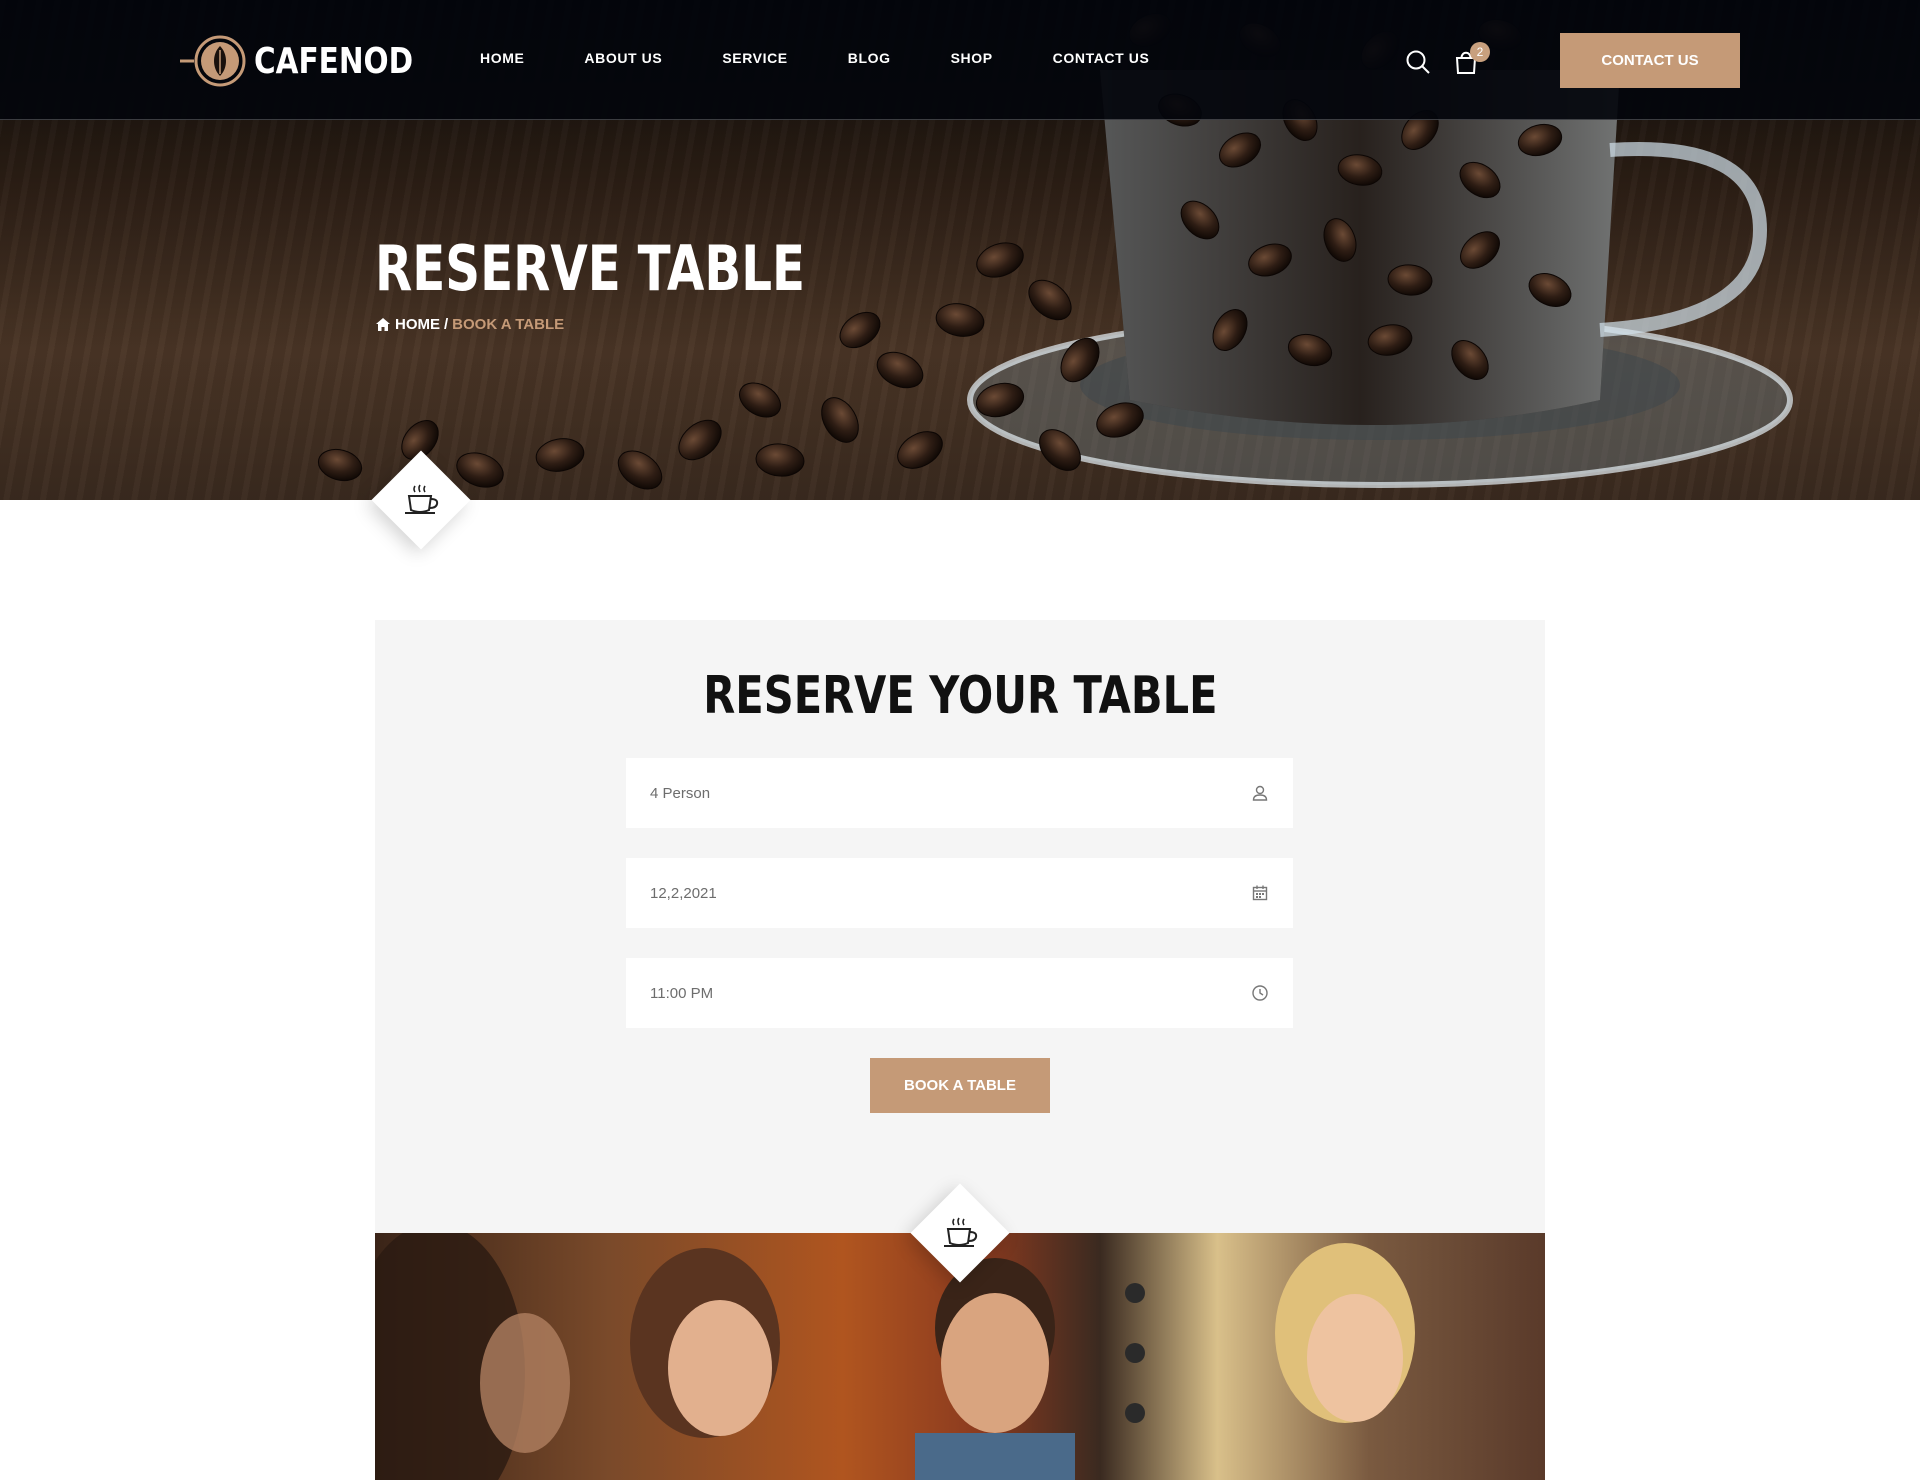  I want to click on date-field: 12,2,2021, so click(959, 893).